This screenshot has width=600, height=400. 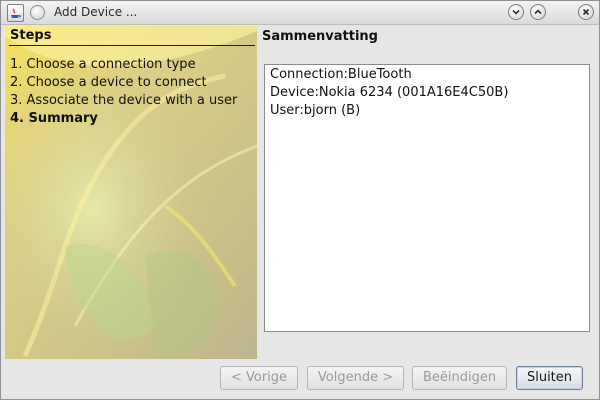 I want to click on previous-button: < Vorige, so click(x=259, y=378).